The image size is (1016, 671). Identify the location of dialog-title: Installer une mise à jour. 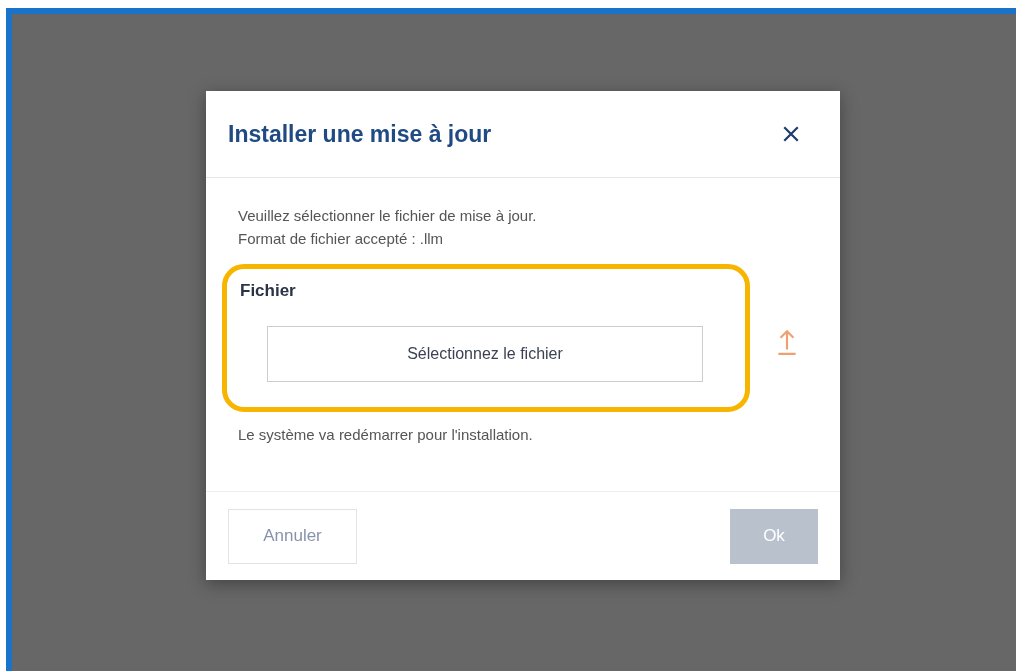
(360, 134).